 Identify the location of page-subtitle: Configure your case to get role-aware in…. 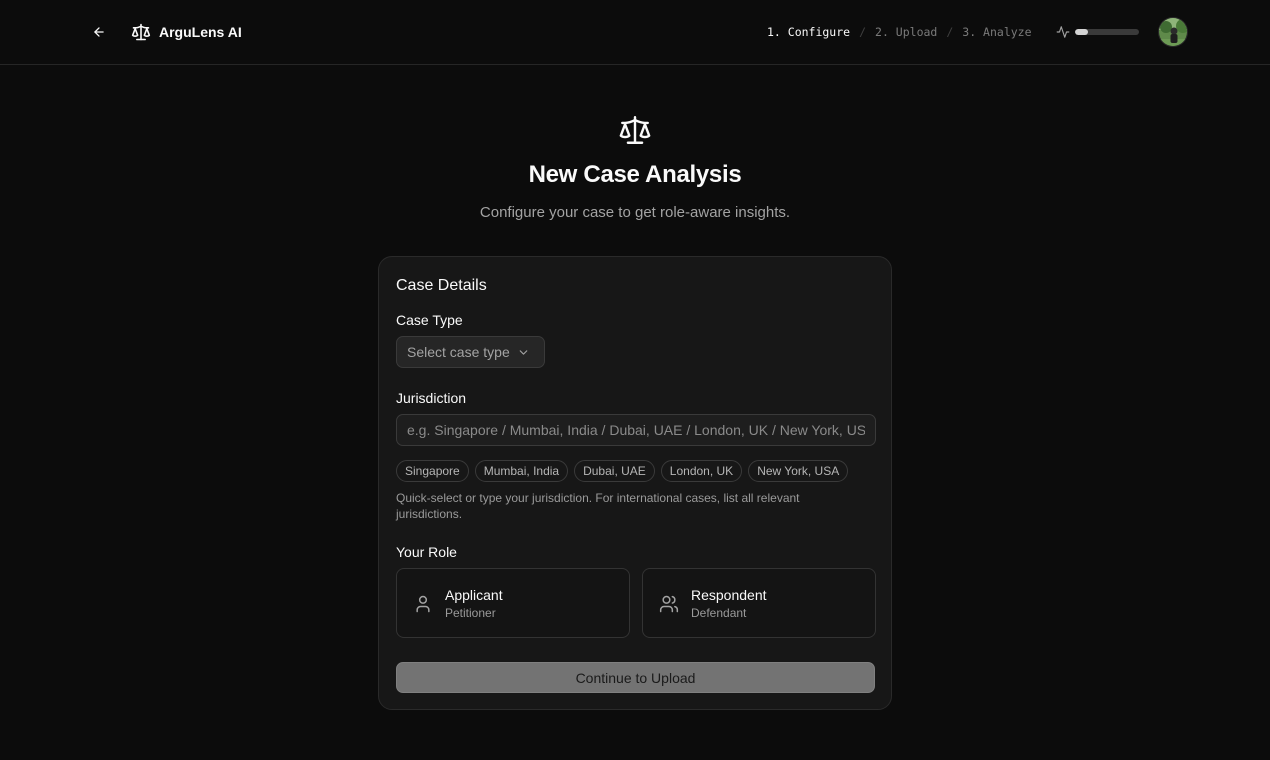
(635, 212).